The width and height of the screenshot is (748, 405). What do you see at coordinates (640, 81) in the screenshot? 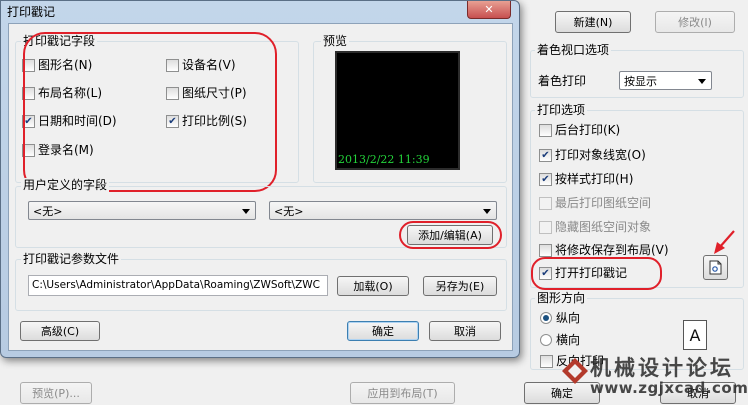
I see `shade-plot-value: 按显示` at bounding box center [640, 81].